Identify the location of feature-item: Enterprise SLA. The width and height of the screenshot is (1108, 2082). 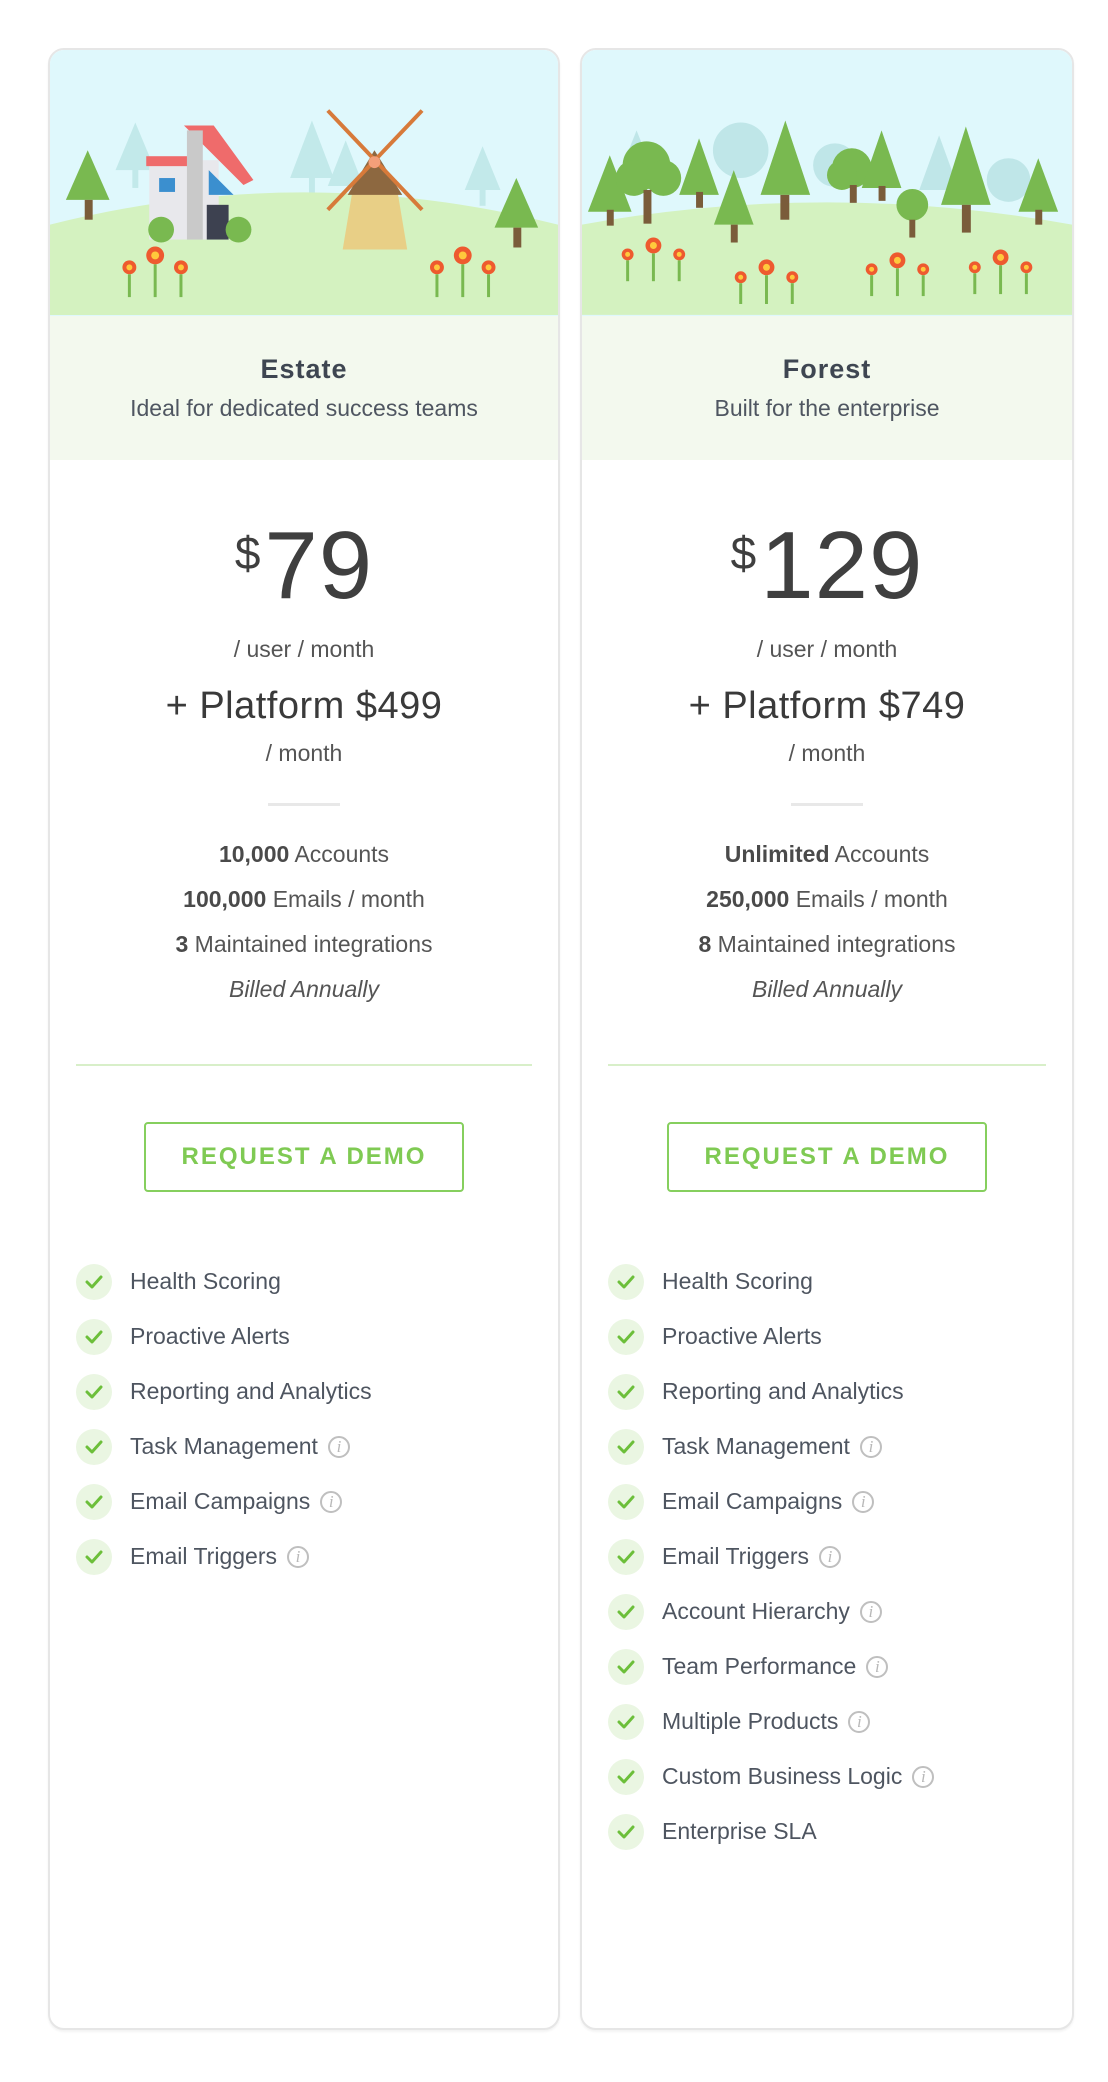
(840, 1831).